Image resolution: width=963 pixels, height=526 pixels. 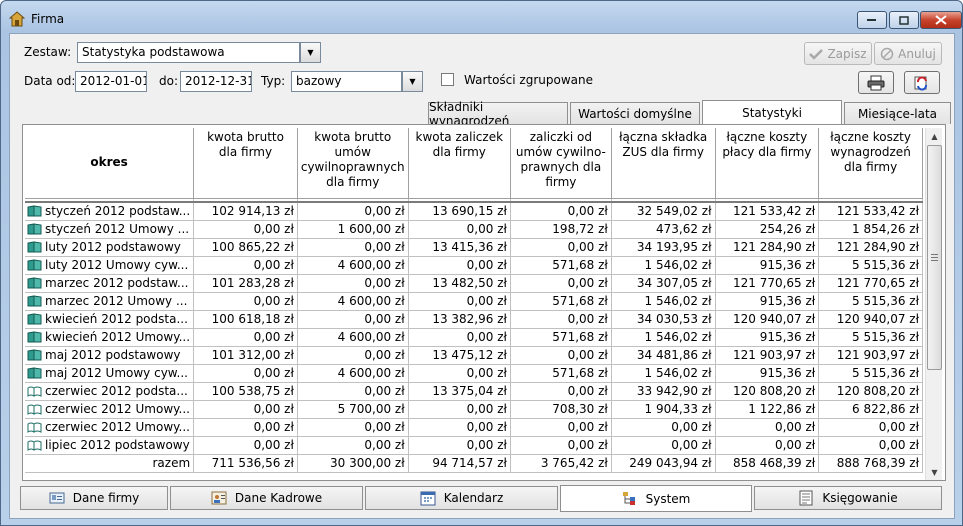 I want to click on data-od-input: 2012-01-01, so click(x=111, y=81).